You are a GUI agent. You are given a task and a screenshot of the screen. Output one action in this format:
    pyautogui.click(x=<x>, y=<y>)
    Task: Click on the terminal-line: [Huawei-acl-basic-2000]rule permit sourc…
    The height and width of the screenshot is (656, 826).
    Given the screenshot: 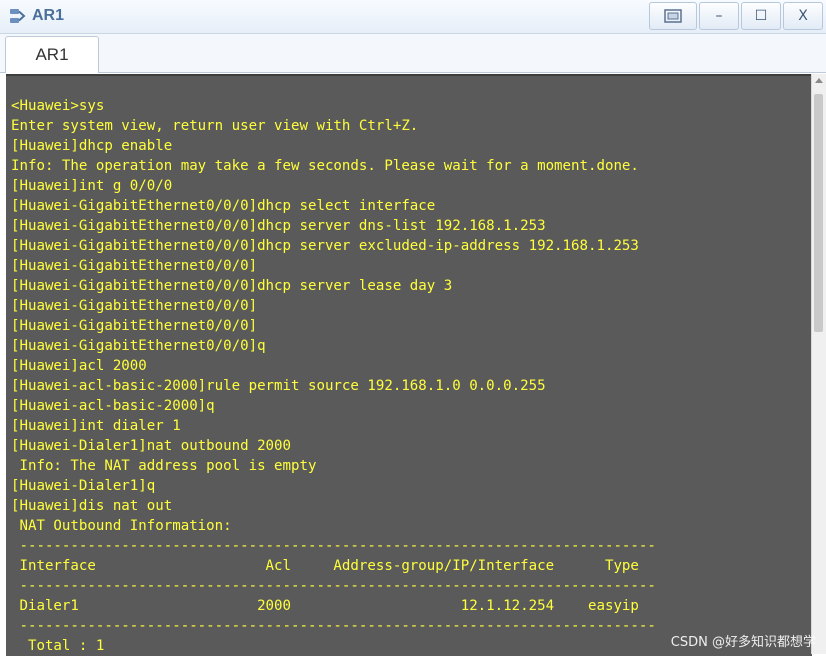 What is the action you would take?
    pyautogui.click(x=278, y=386)
    